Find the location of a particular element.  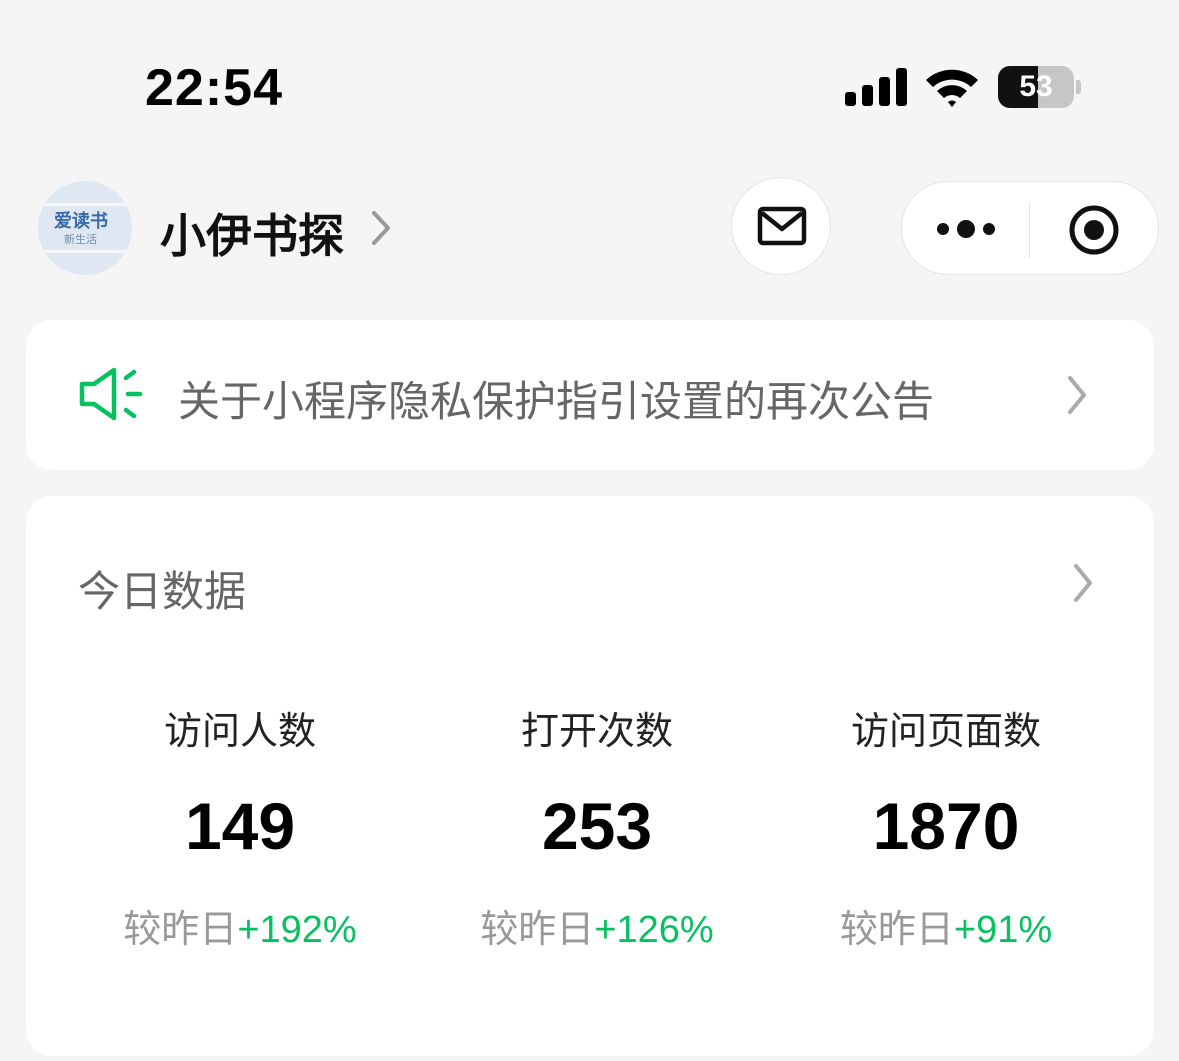

avatar-subtext: 新生活 is located at coordinates (80, 239).